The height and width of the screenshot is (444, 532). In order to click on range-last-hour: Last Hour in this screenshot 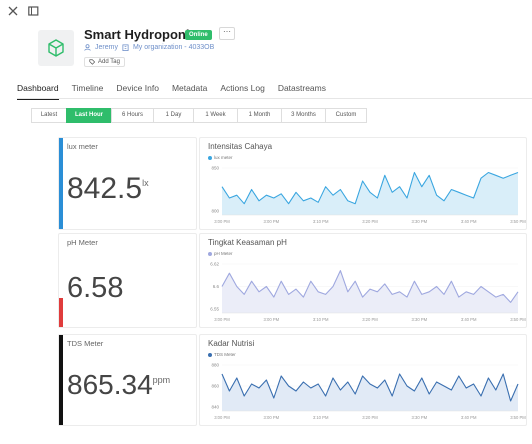, I will do `click(89, 115)`.